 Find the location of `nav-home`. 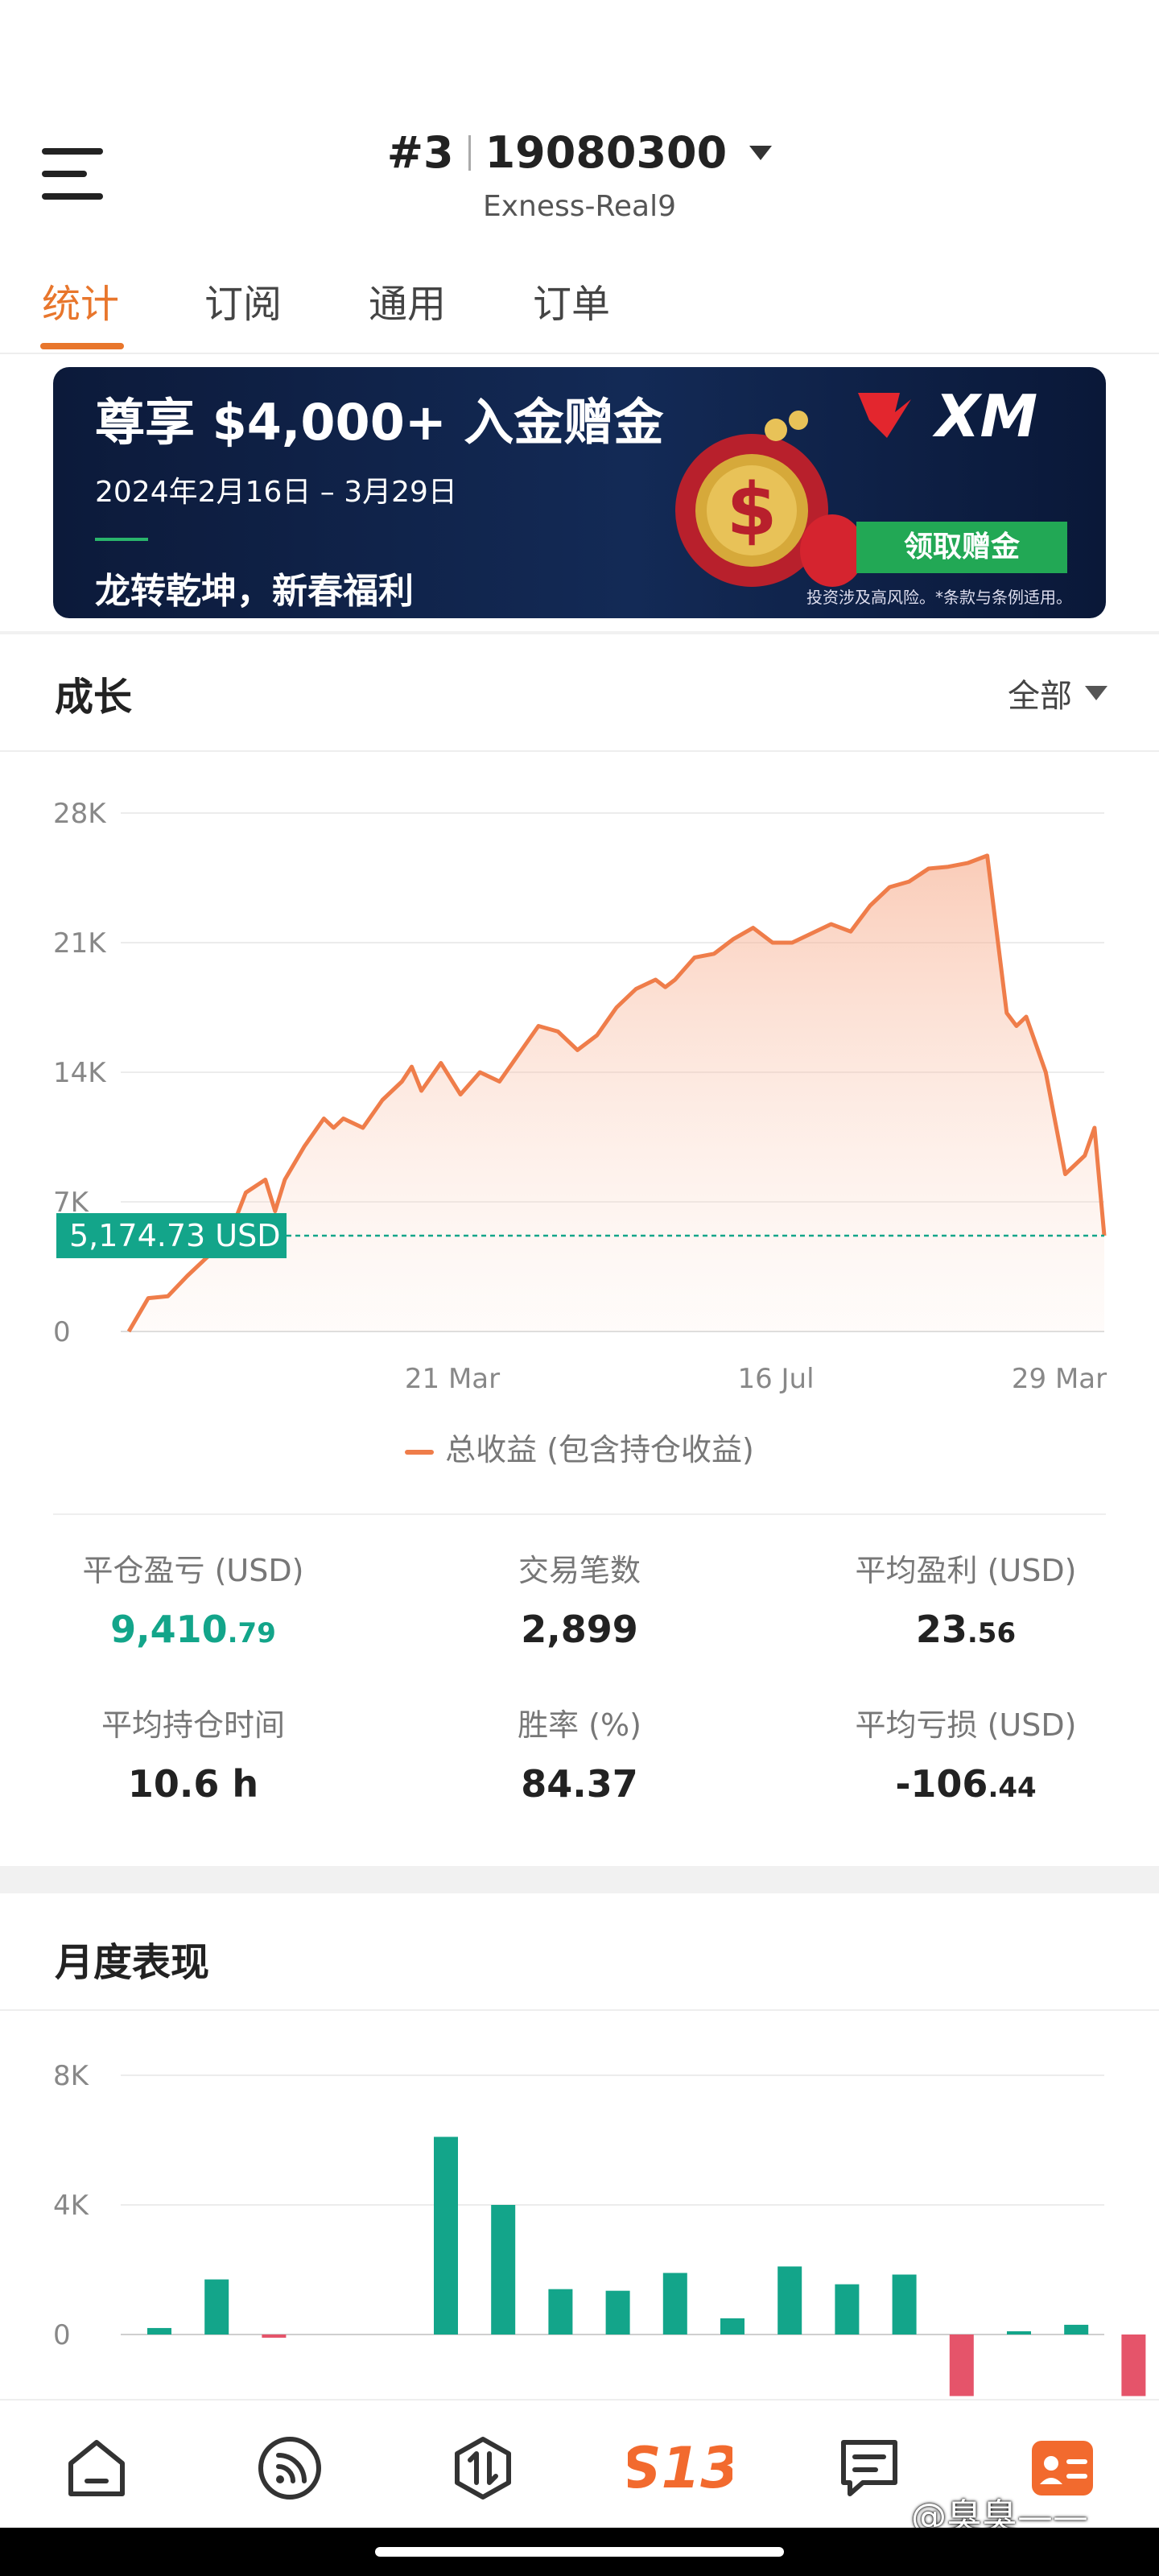

nav-home is located at coordinates (96, 2468).